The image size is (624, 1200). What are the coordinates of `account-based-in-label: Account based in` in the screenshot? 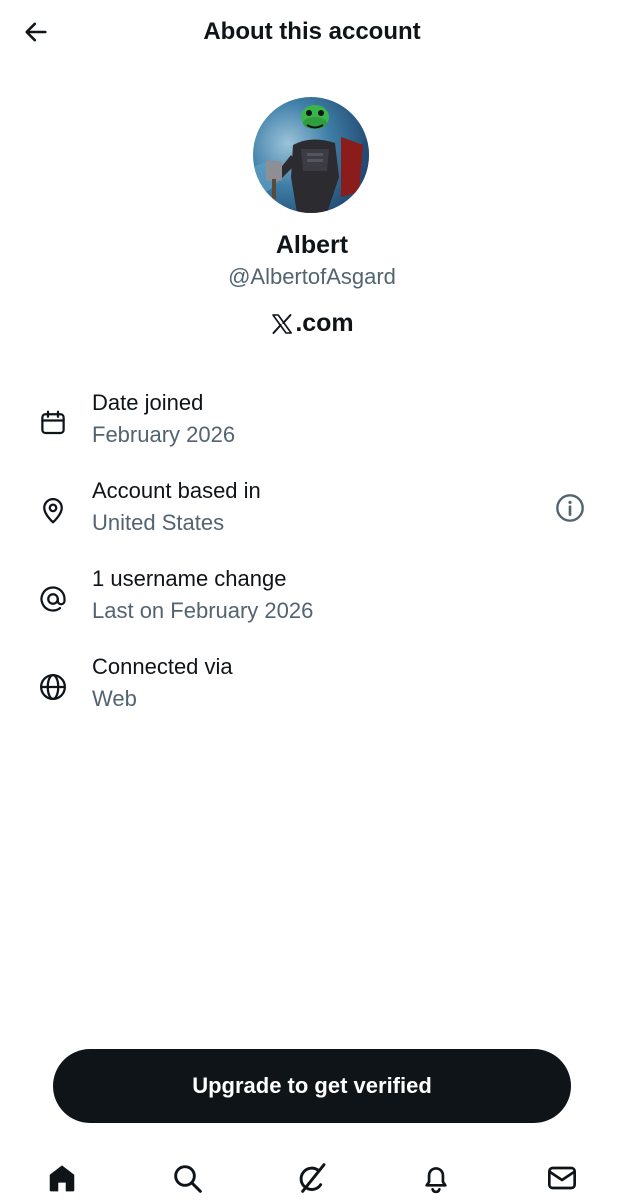 It's located at (176, 490).